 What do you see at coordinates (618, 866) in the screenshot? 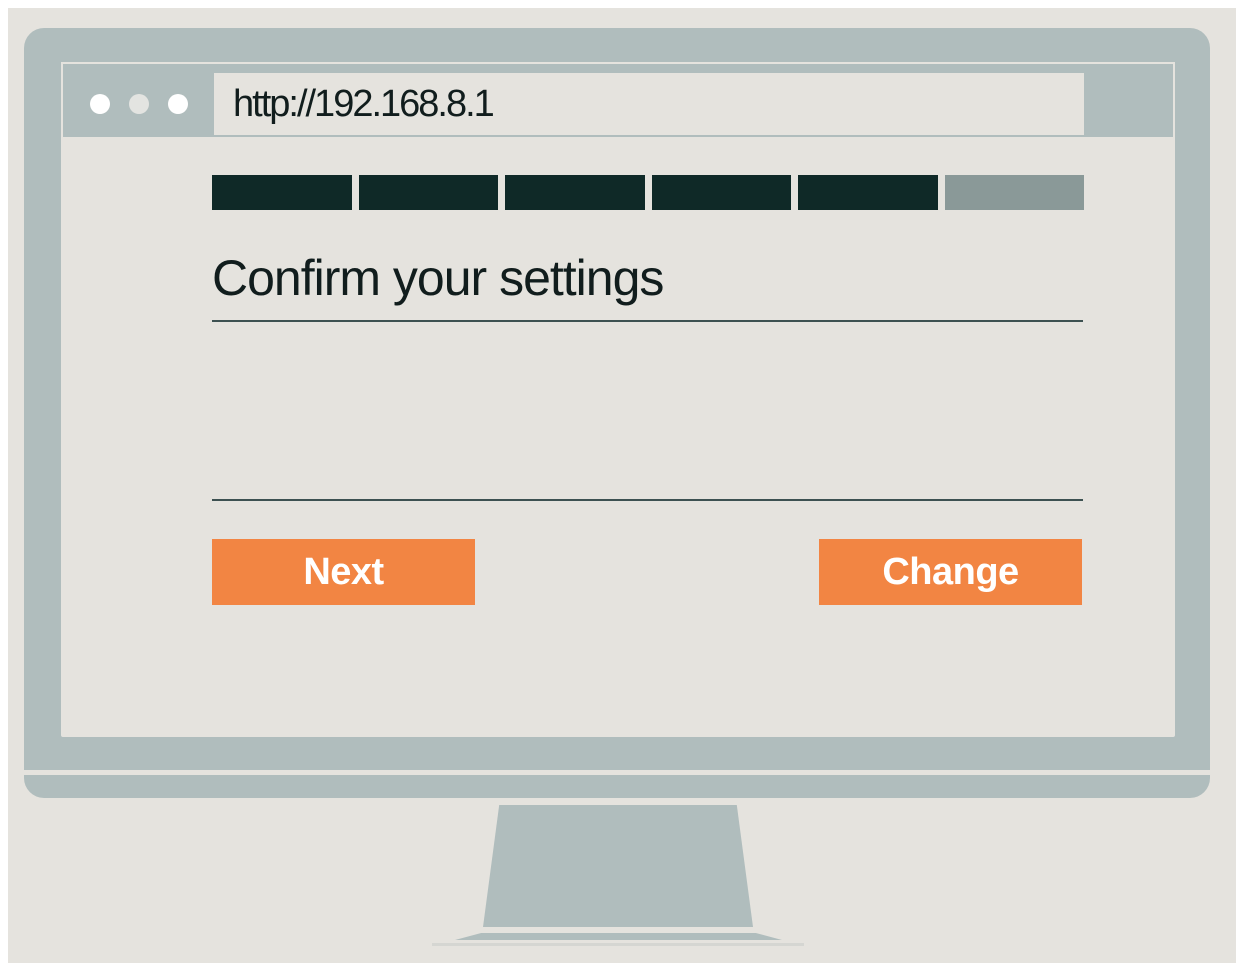
I see `monitor-stand` at bounding box center [618, 866].